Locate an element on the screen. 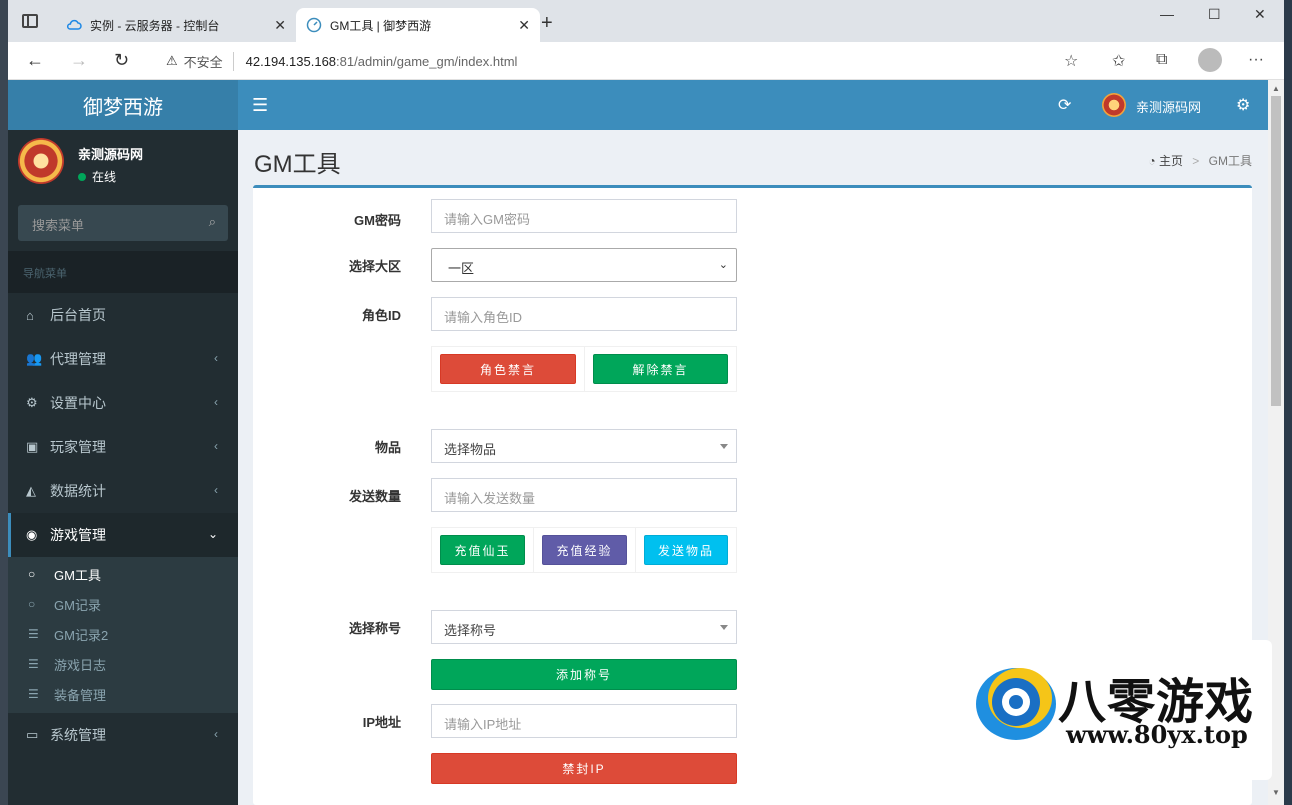 Image resolution: width=1292 pixels, height=805 pixels. sidebar-item-stats: ◭ 数据统计 ‹ is located at coordinates (123, 491).